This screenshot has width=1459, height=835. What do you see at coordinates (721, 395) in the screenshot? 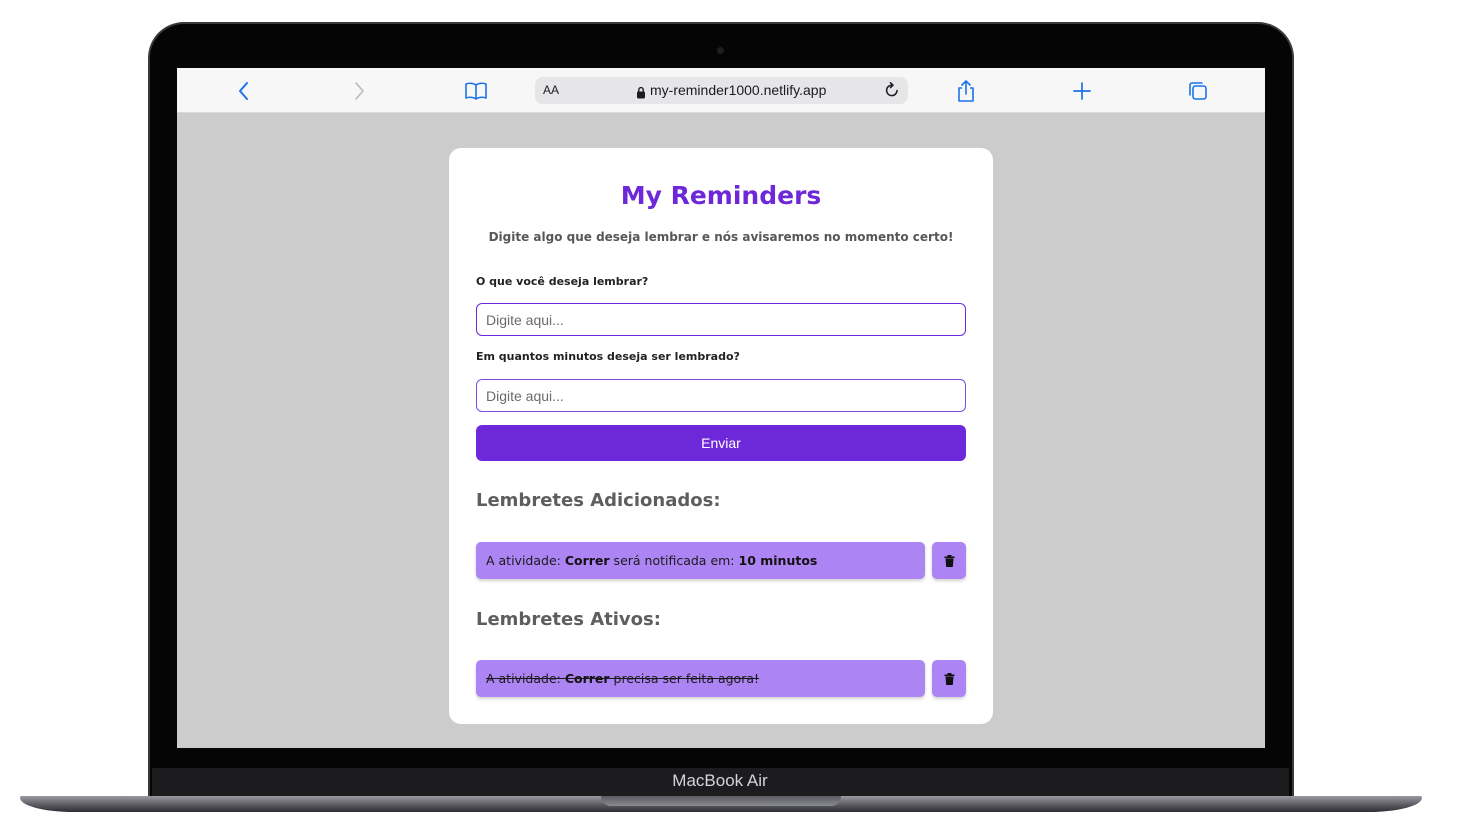
I see `minutes-input` at bounding box center [721, 395].